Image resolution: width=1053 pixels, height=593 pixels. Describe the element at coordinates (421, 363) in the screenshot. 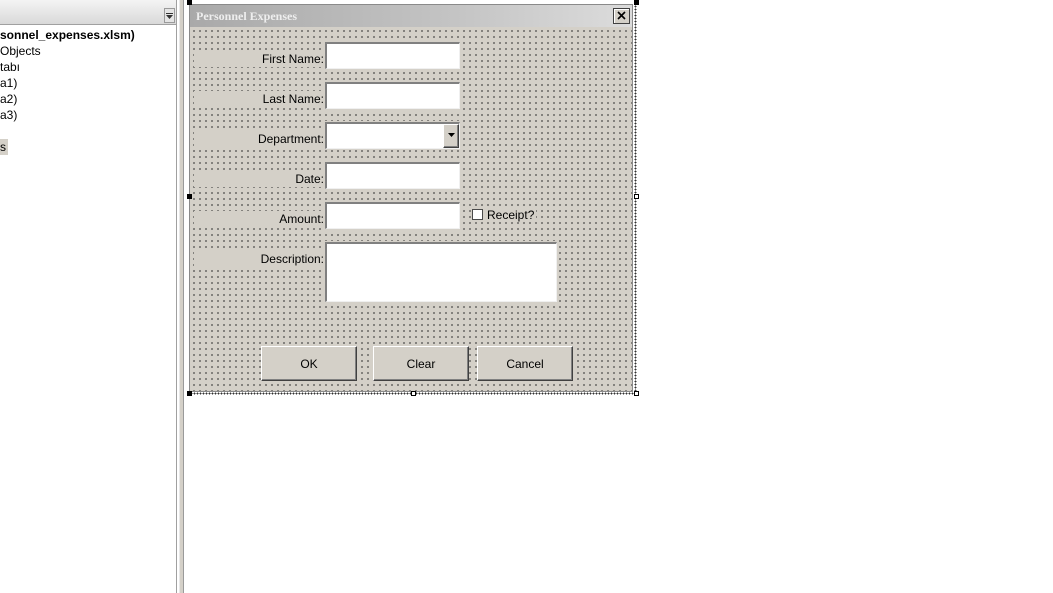

I see `clear-button: Clear` at that location.